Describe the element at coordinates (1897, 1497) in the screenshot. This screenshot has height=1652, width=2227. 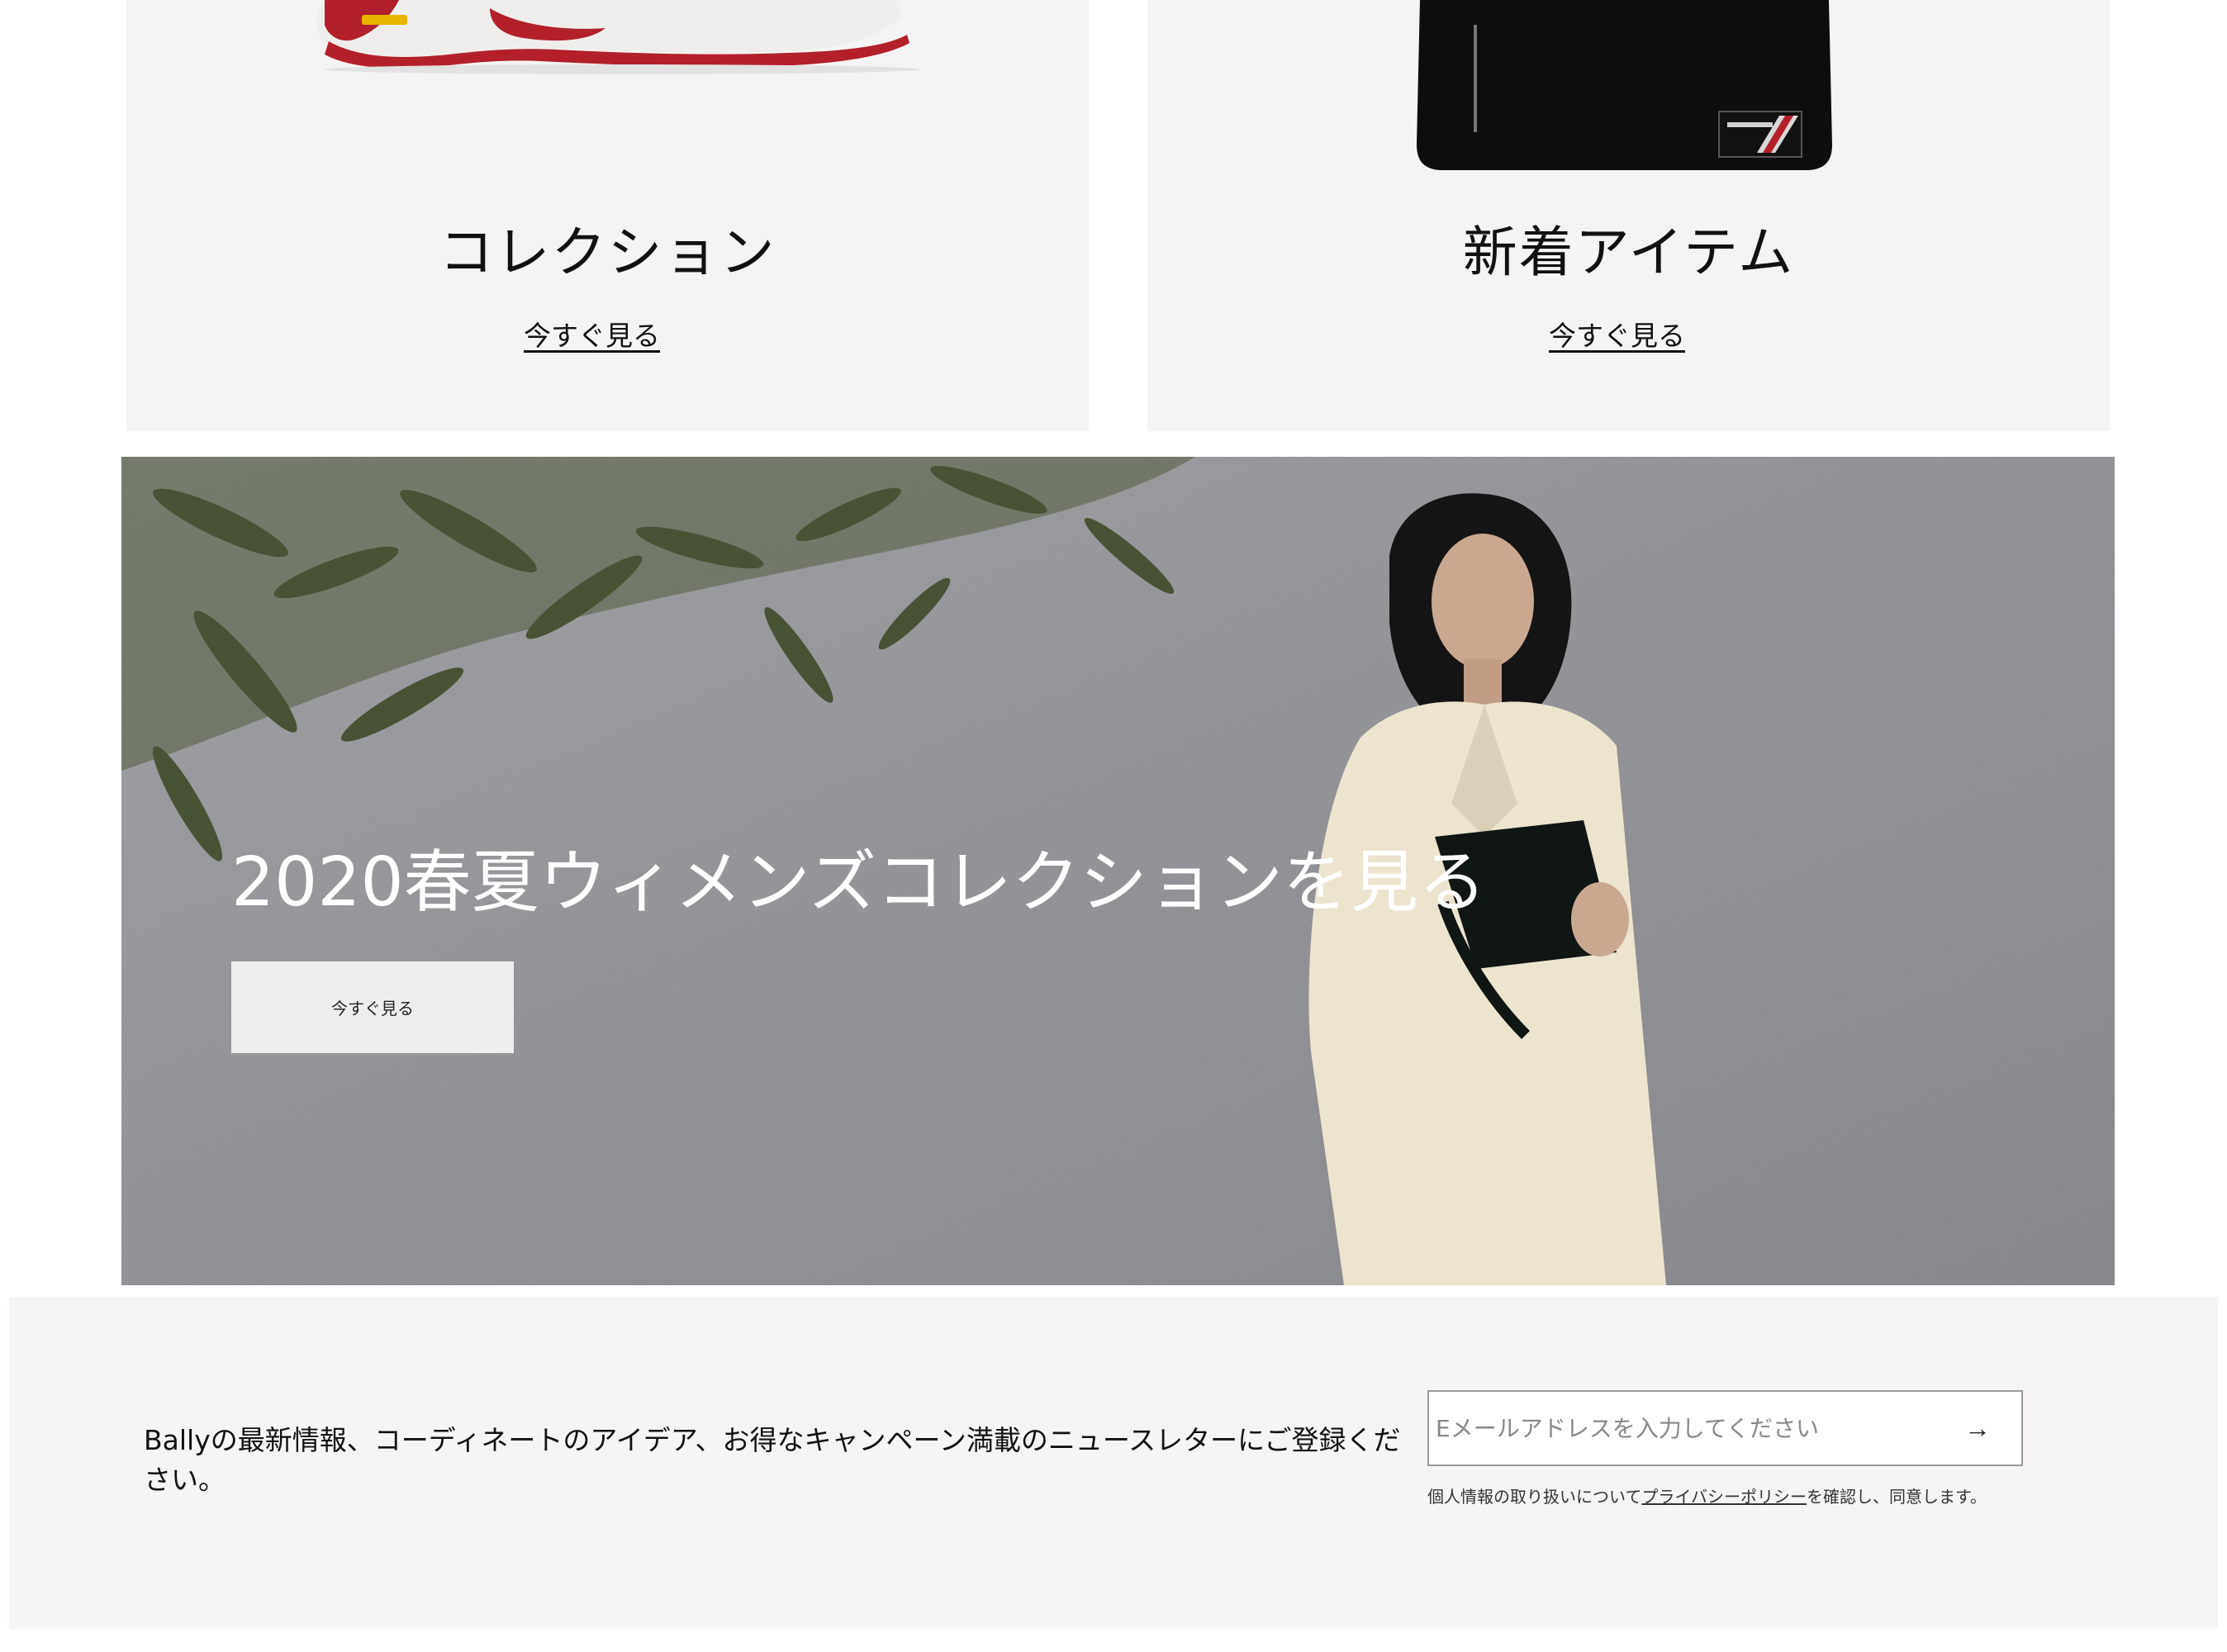
I see `privacy-suffix: を確認し、同意します。` at that location.